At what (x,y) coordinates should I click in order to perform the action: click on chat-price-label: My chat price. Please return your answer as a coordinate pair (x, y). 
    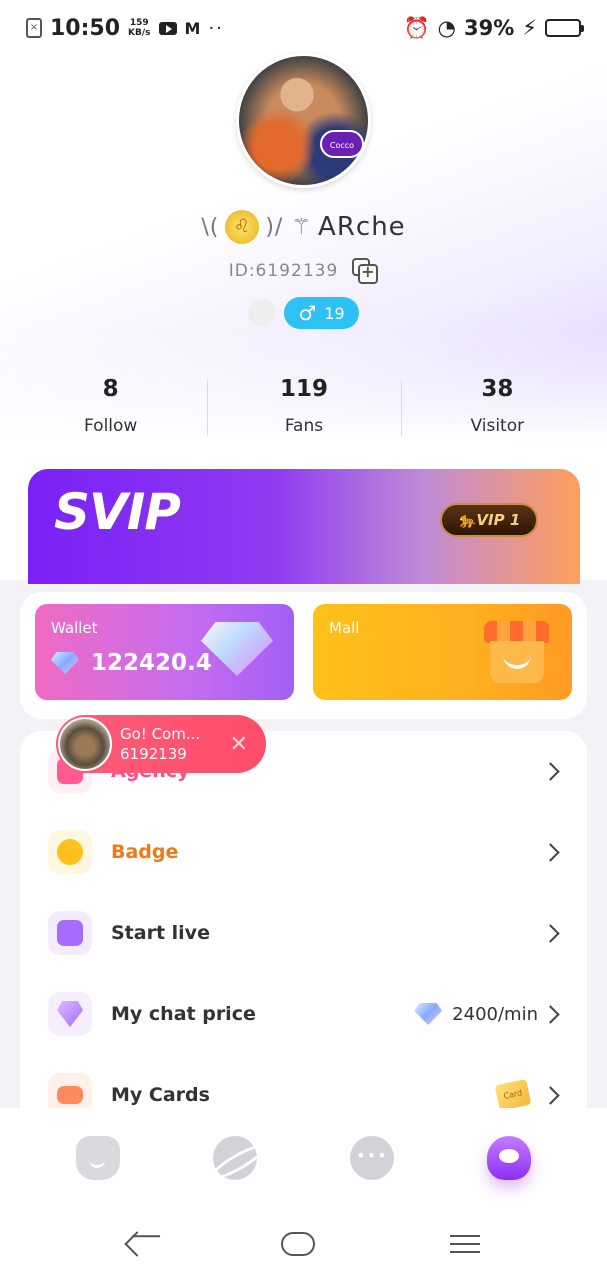
    Looking at the image, I should click on (183, 1014).